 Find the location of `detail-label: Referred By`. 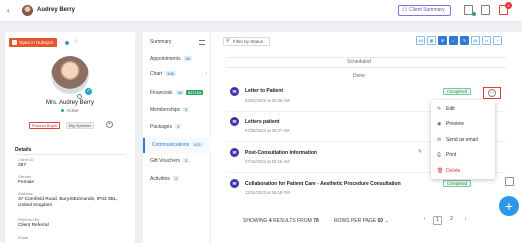

detail-label: Referred By is located at coordinates (29, 219).